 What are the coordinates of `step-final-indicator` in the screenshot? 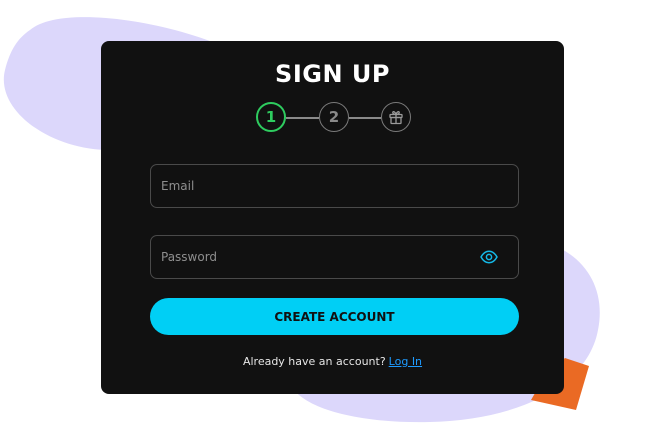 It's located at (396, 117).